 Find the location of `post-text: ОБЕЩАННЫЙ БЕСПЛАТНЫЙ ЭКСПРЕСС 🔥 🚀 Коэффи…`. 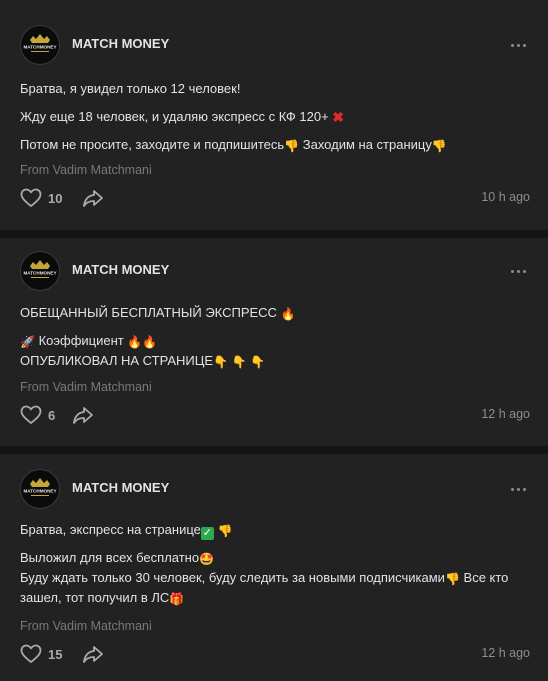

post-text: ОБЕЩАННЫЙ БЕСПЛАТНЫЙ ЭКСПРЕСС 🔥 🚀 Коэффи… is located at coordinates (277, 337).